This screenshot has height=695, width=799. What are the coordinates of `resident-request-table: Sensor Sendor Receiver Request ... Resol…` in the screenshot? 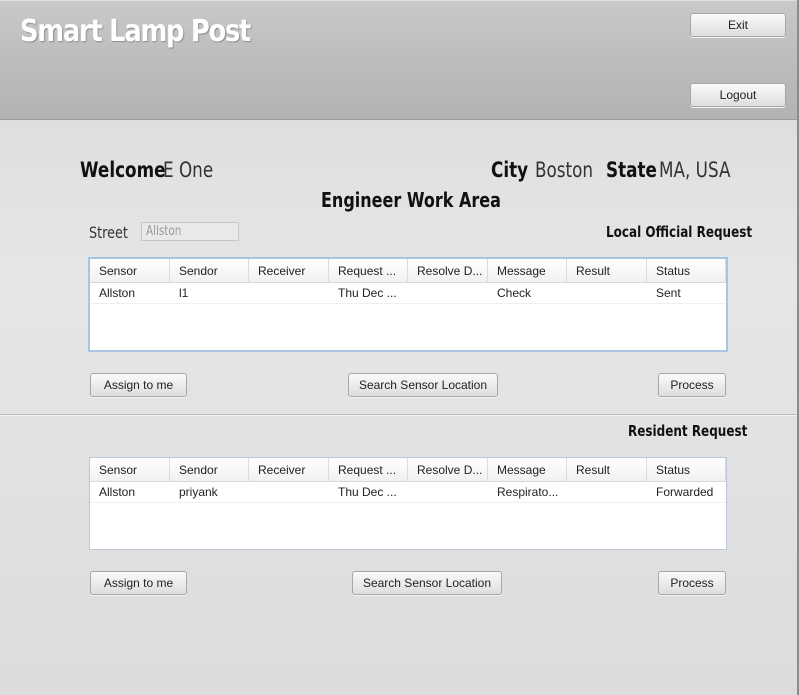 It's located at (408, 503).